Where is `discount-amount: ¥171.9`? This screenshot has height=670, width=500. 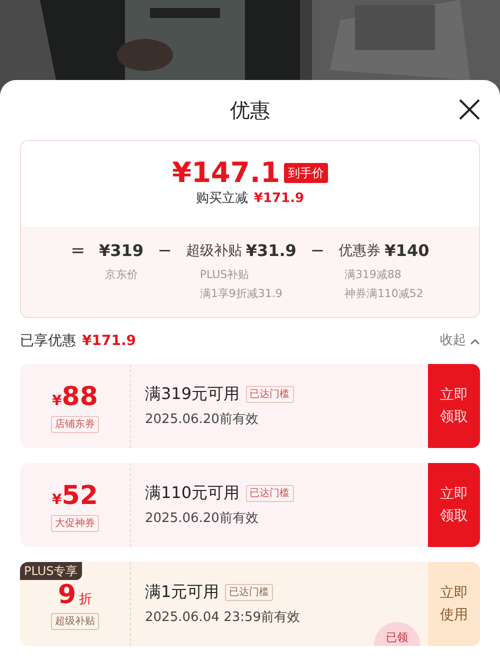
discount-amount: ¥171.9 is located at coordinates (279, 199).